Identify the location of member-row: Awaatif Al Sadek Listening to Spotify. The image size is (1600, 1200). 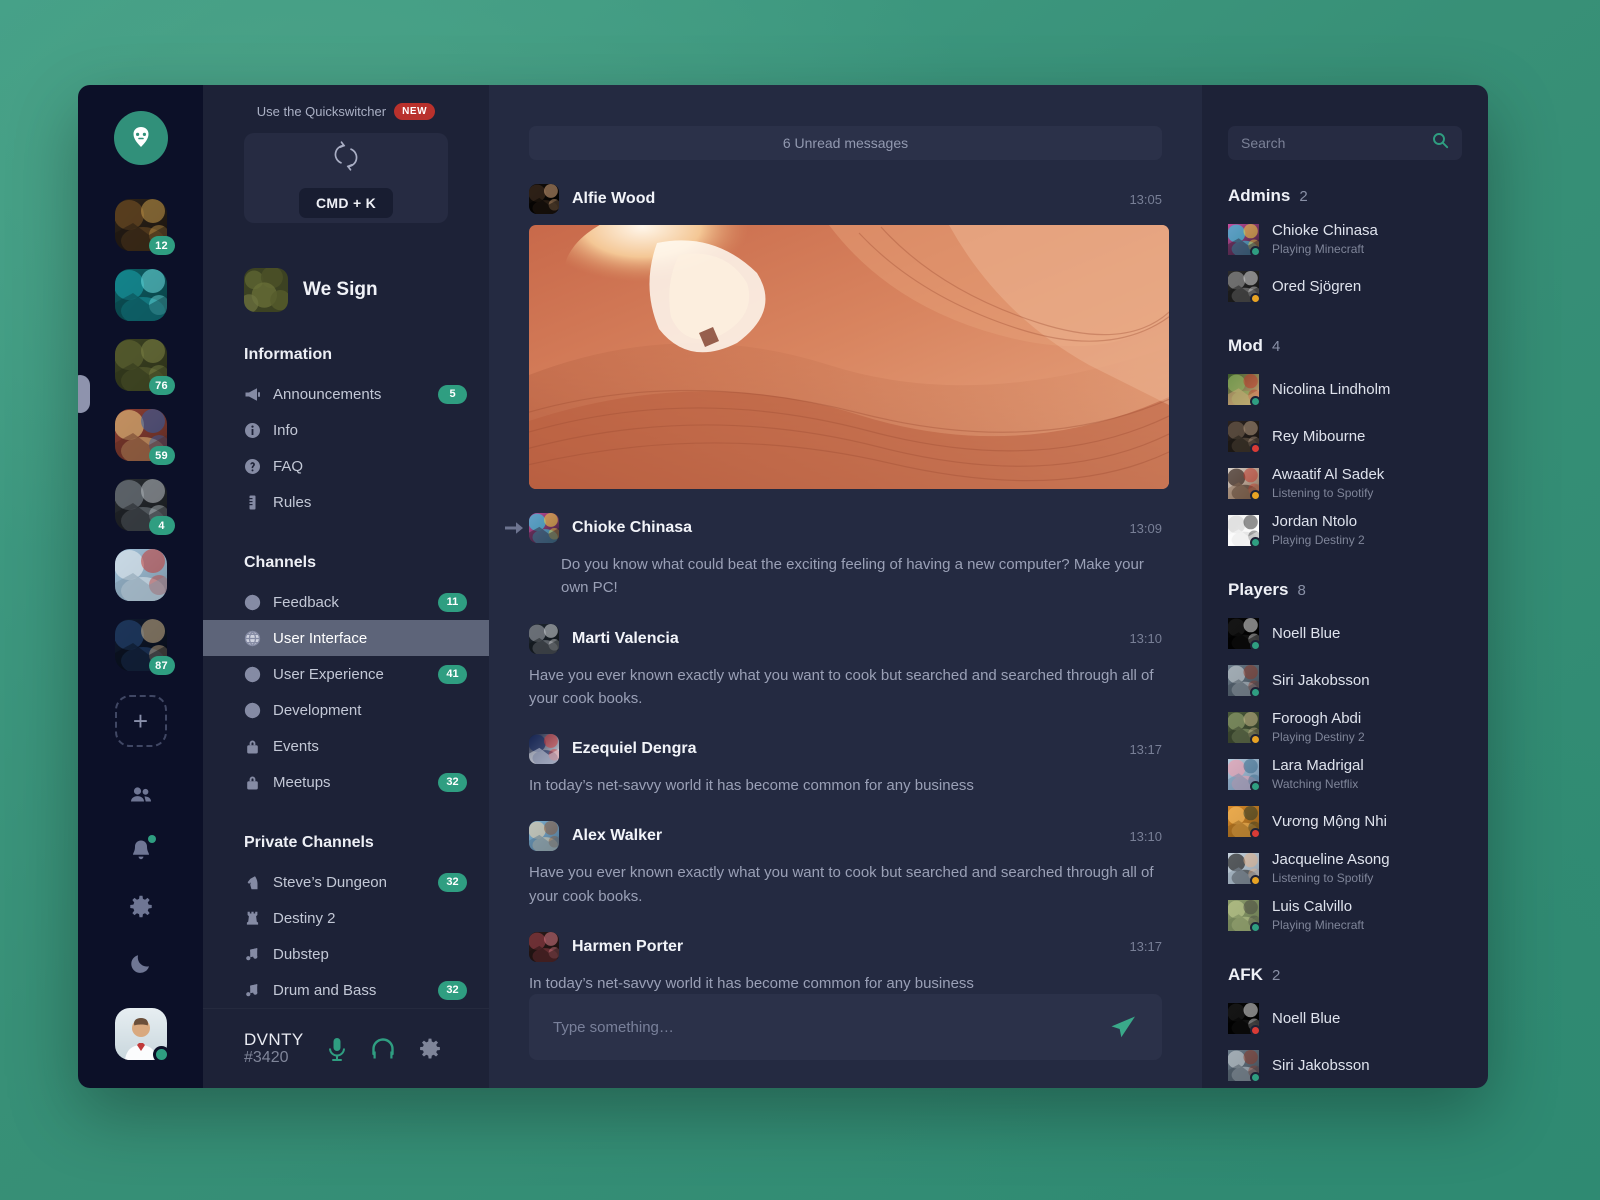
(1344, 483).